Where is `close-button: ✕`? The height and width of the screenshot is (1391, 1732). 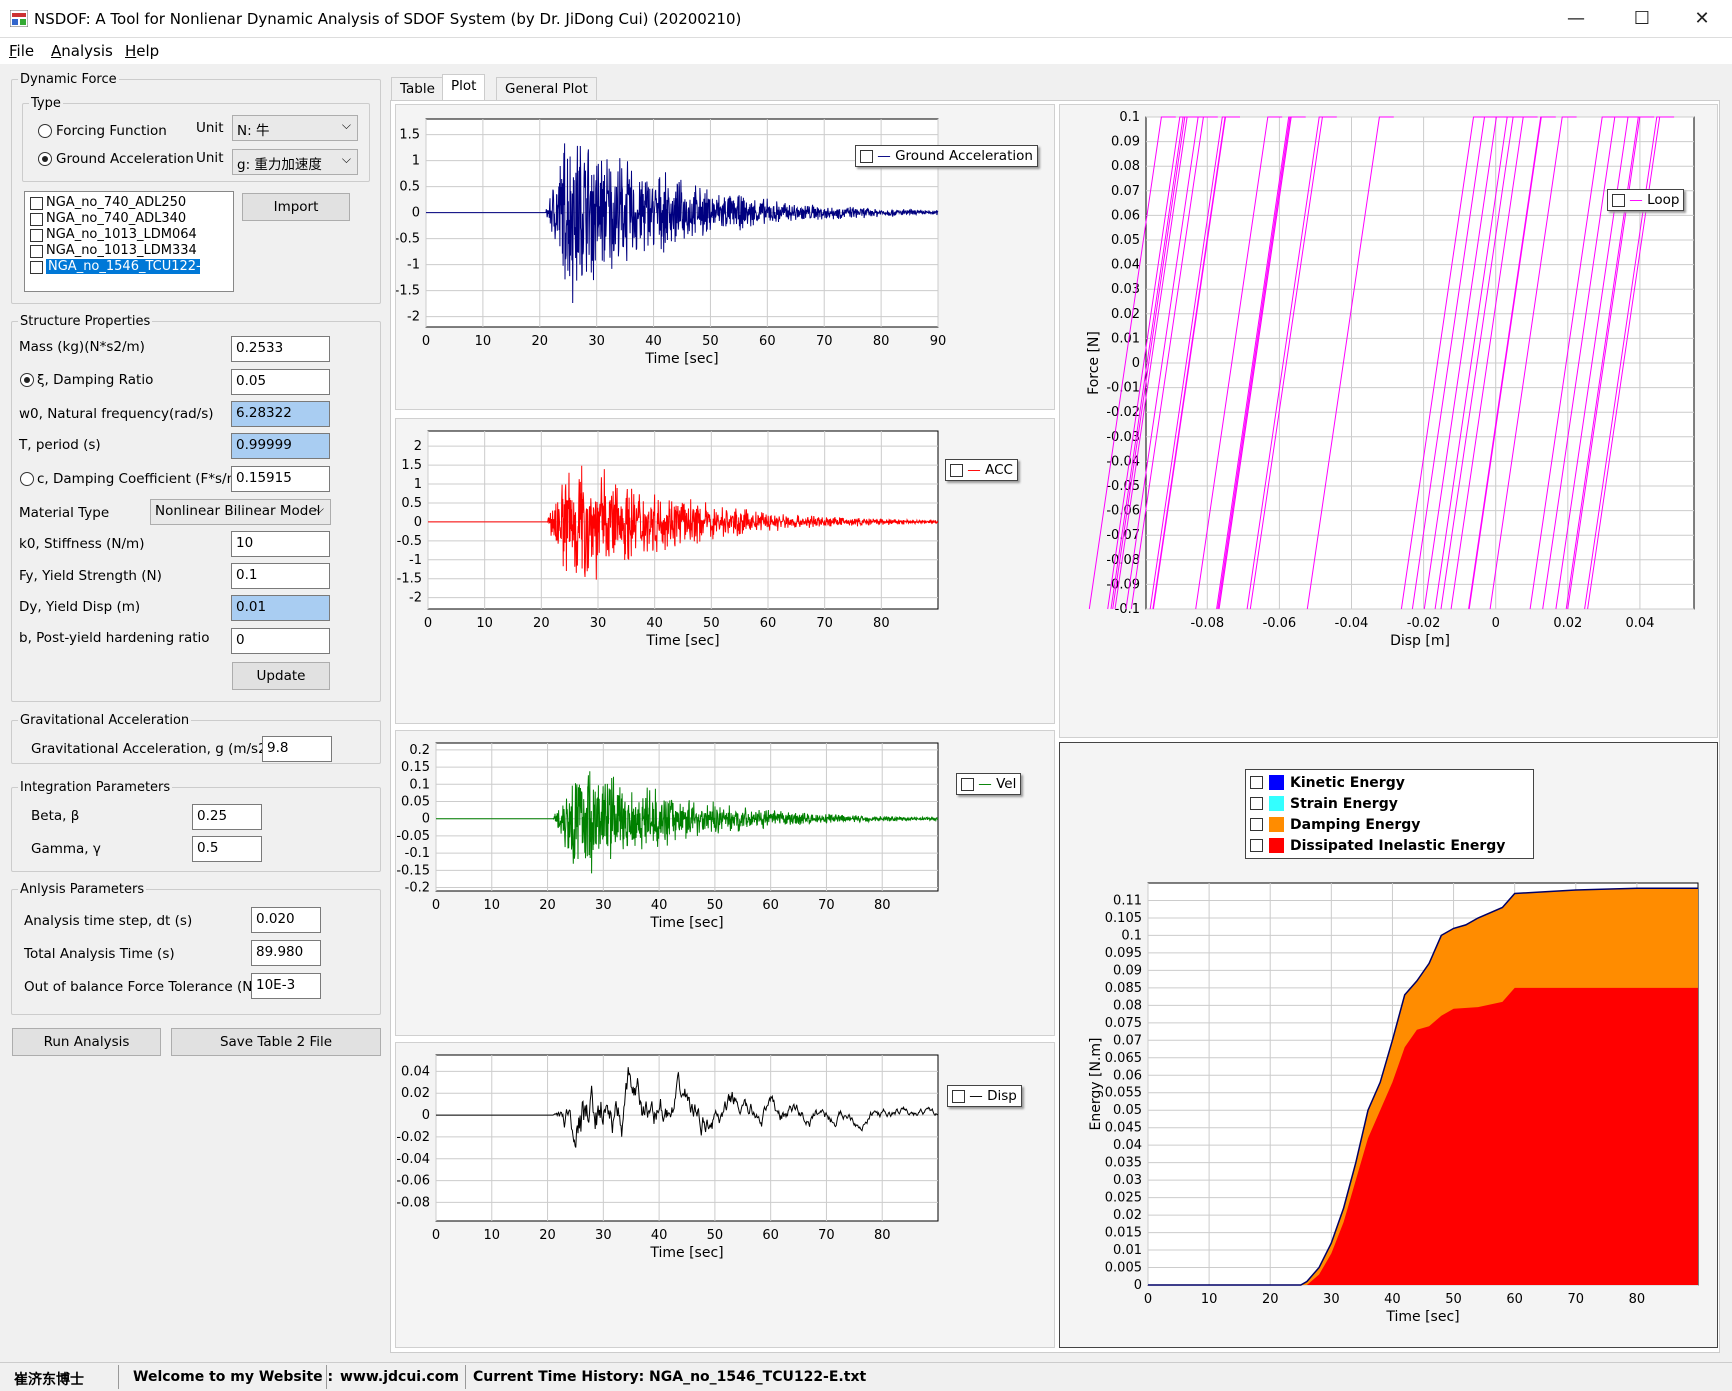 close-button: ✕ is located at coordinates (1702, 19).